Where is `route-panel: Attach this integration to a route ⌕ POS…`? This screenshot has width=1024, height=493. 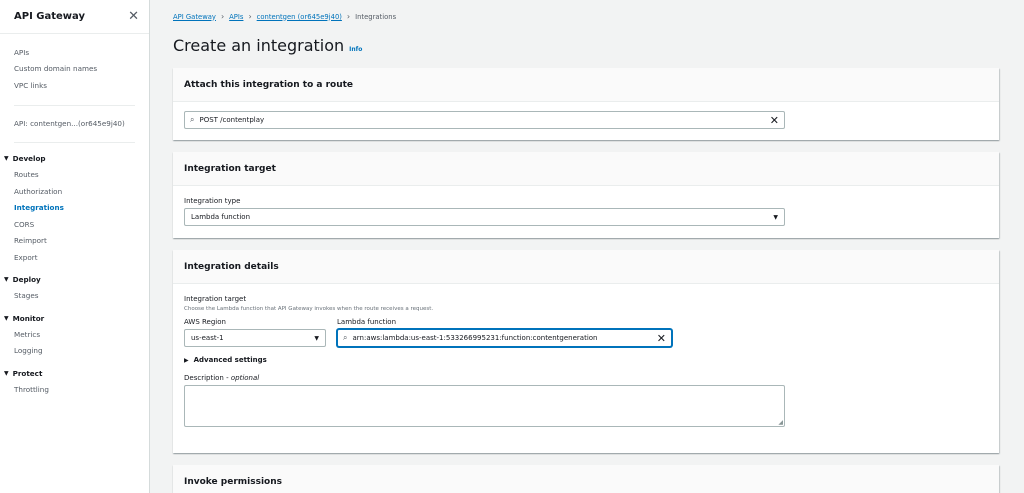 route-panel: Attach this integration to a route ⌕ POS… is located at coordinates (586, 104).